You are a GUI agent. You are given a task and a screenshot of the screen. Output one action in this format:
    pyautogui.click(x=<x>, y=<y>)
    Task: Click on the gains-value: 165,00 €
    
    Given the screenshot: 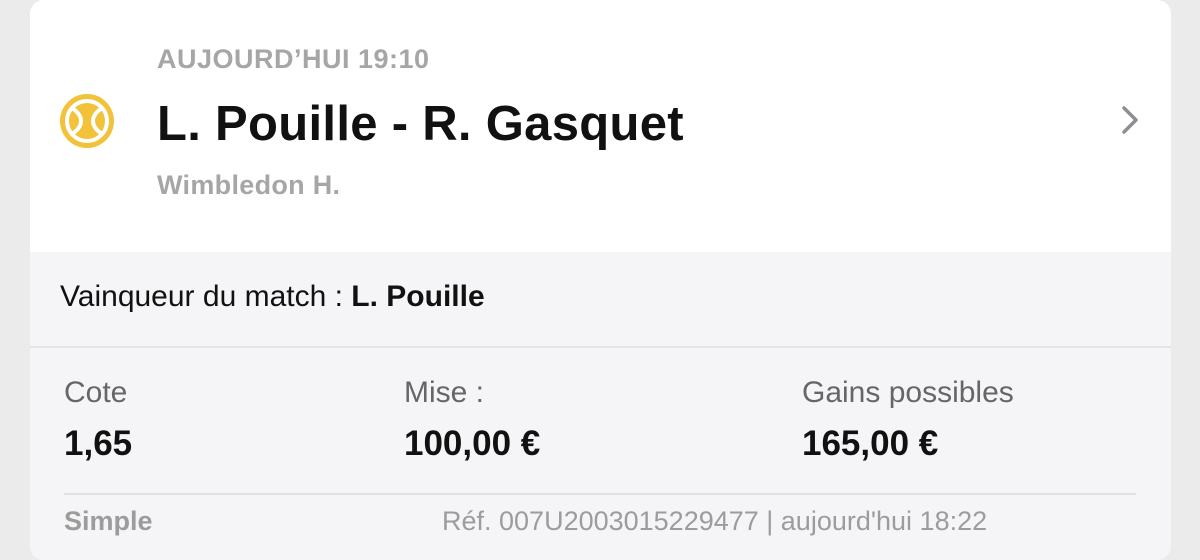 What is the action you would take?
    pyautogui.click(x=870, y=443)
    